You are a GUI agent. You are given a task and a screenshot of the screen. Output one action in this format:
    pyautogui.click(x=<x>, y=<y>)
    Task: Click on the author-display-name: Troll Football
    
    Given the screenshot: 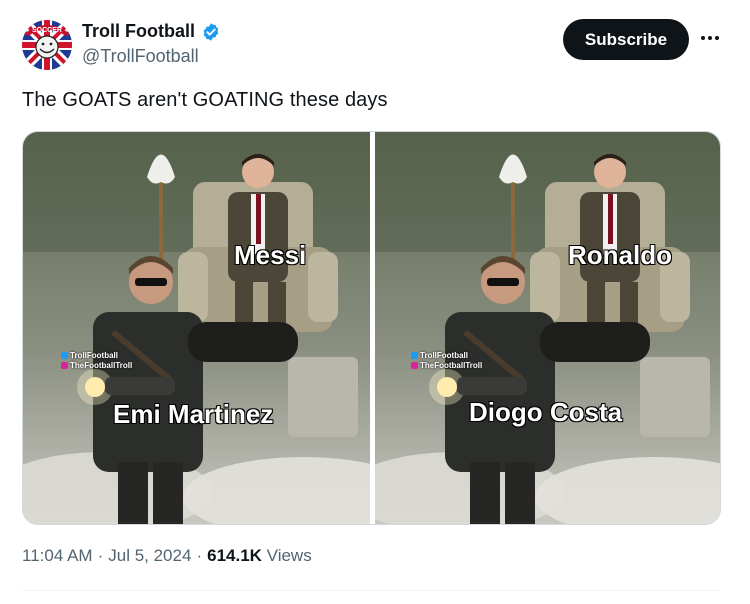 What is the action you would take?
    pyautogui.click(x=138, y=31)
    